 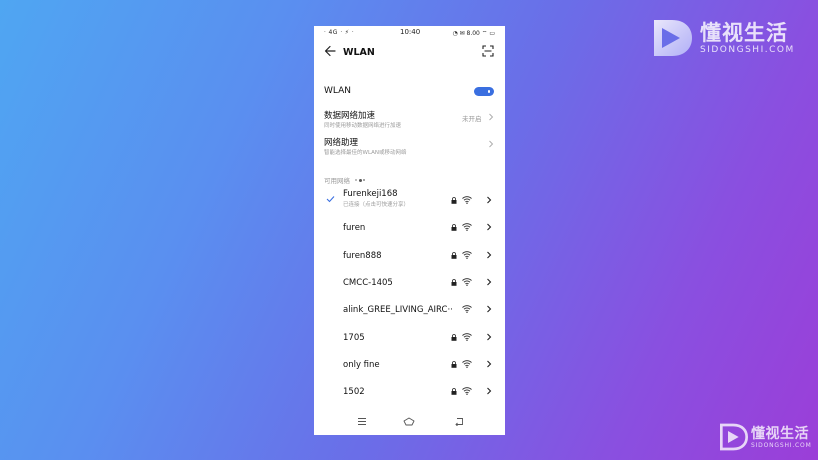 I want to click on network-row: 1705, so click(x=409, y=338).